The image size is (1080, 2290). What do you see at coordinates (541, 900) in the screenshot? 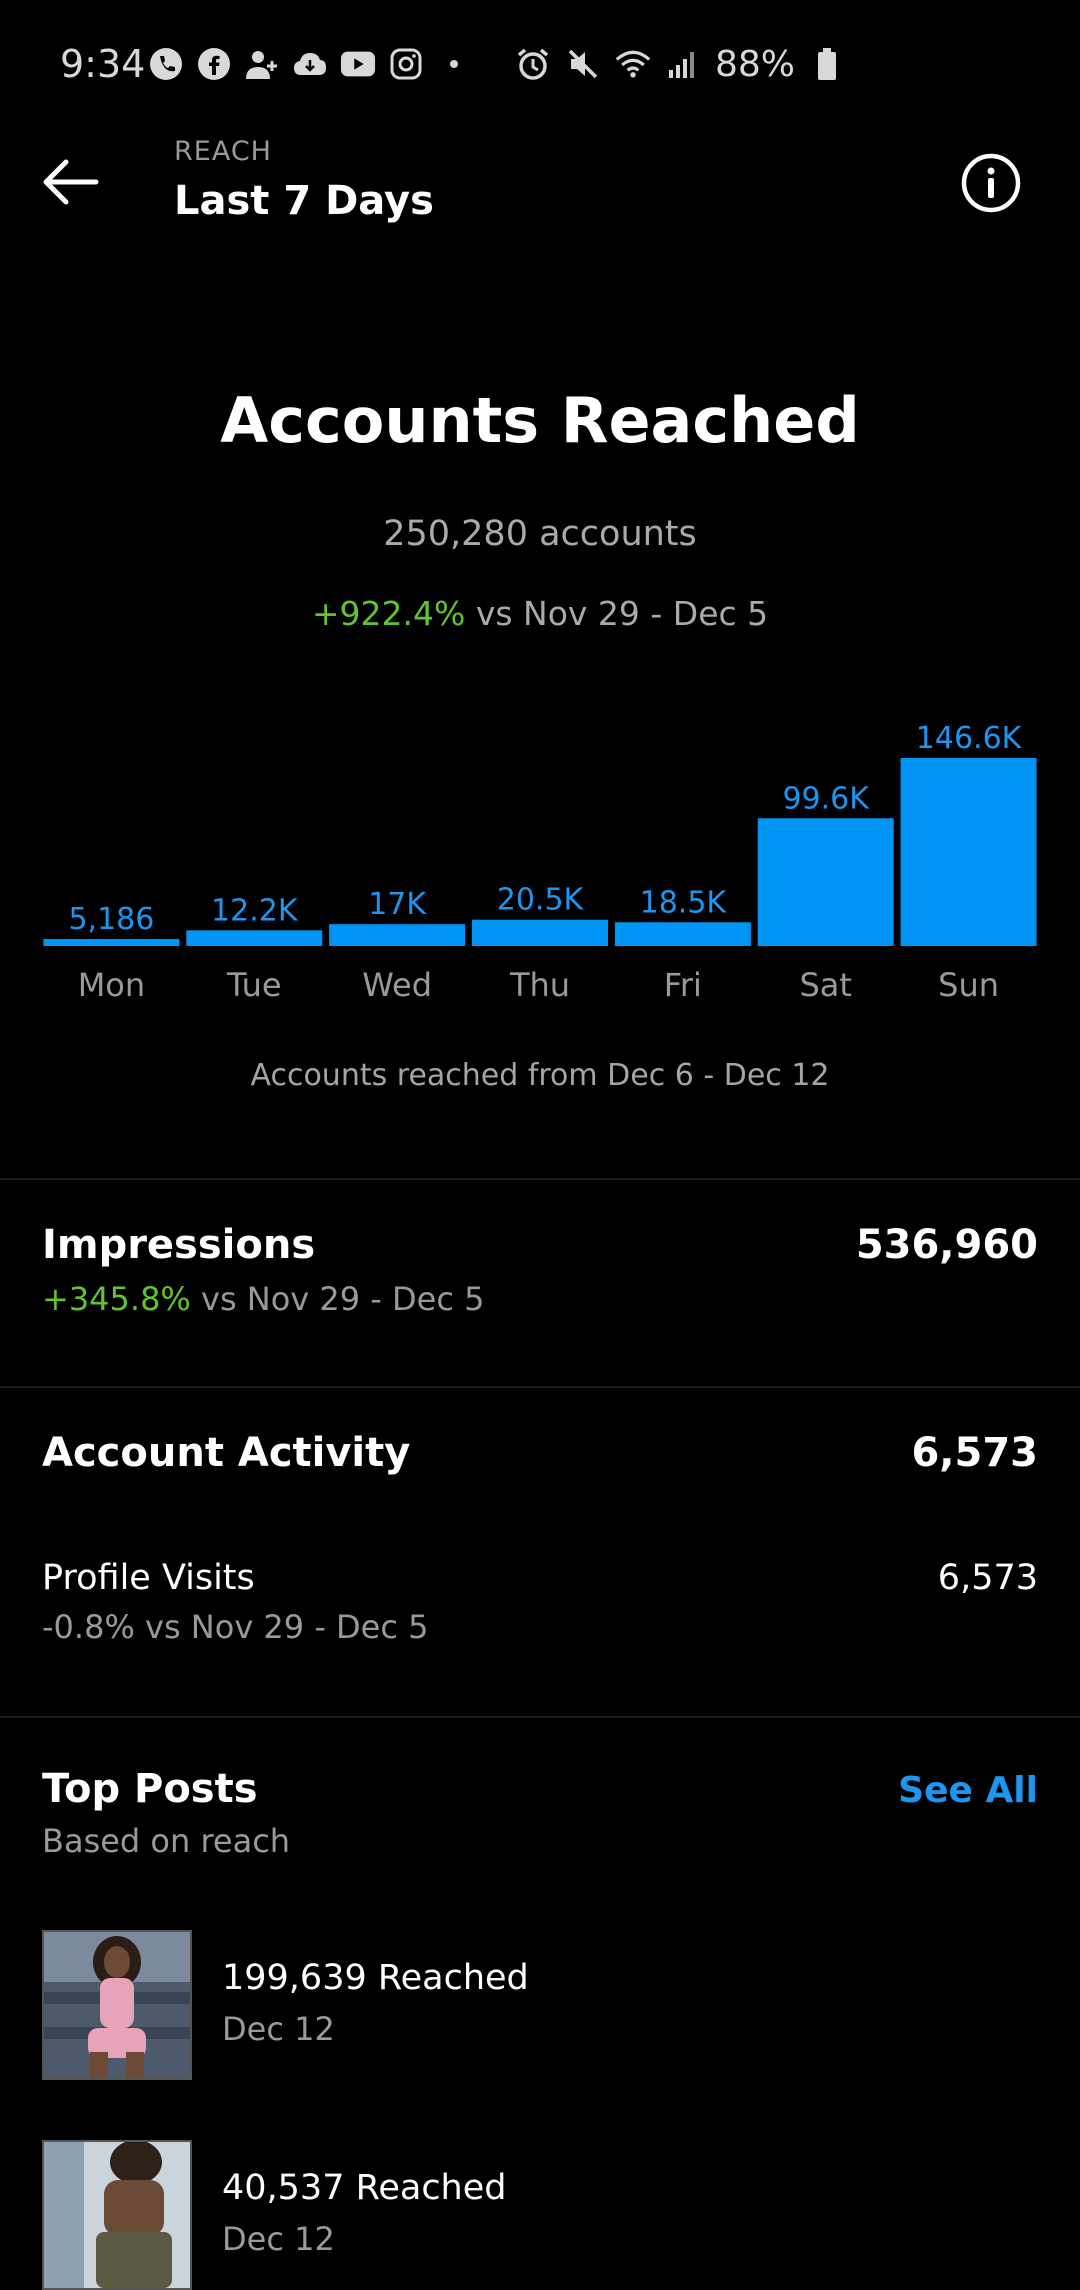
I see `bar-value-label: 20.5K` at bounding box center [541, 900].